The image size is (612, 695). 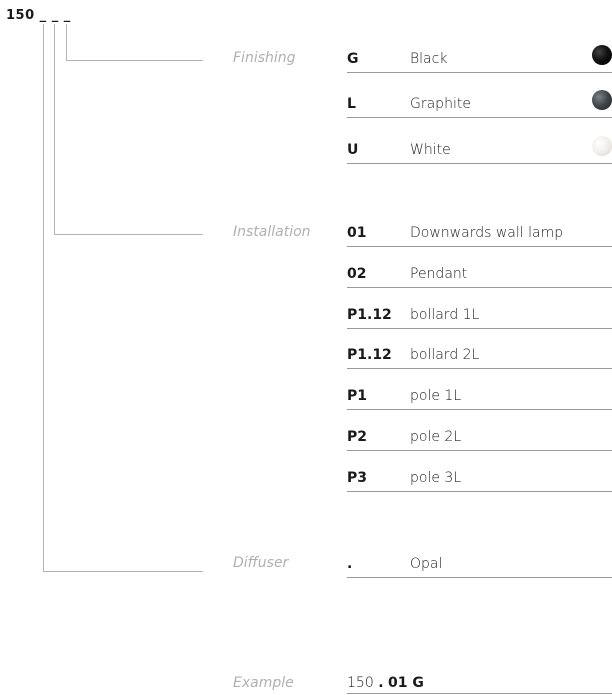 I want to click on option-label: pole 1L, so click(x=436, y=396).